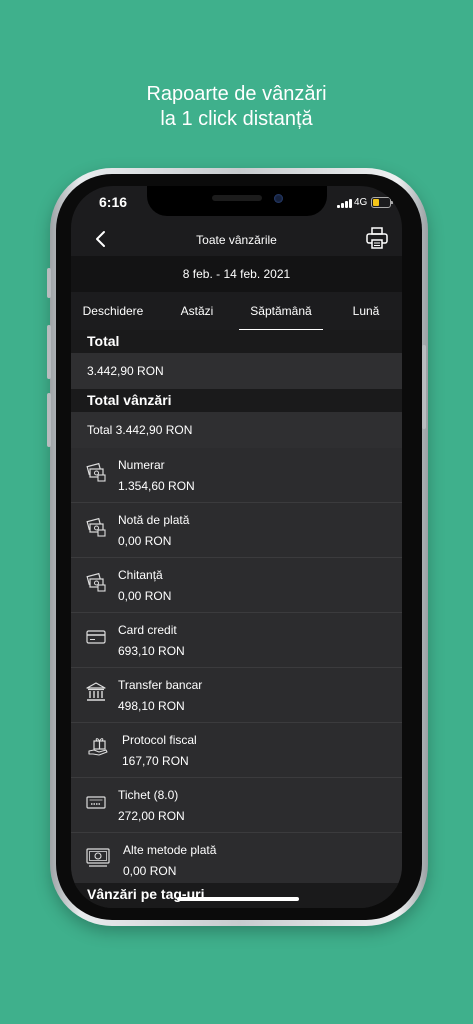  What do you see at coordinates (96, 691) in the screenshot?
I see `bank-icon` at bounding box center [96, 691].